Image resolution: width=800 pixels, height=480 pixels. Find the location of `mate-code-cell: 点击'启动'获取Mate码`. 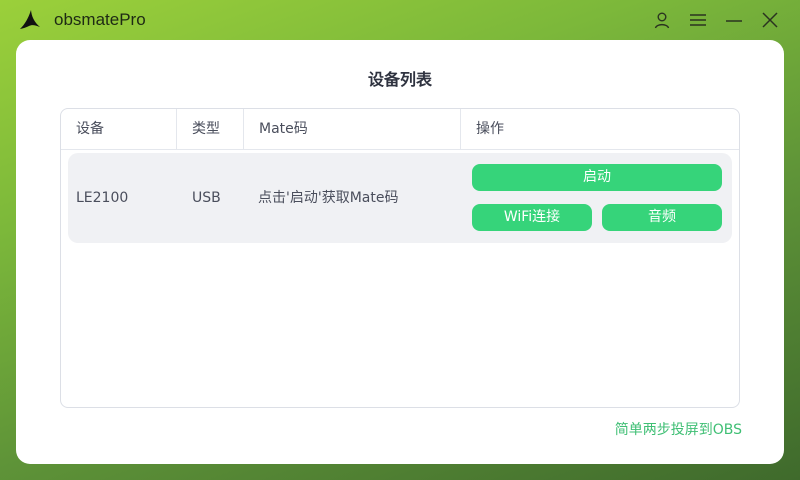

mate-code-cell: 点击'启动'获取Mate码 is located at coordinates (328, 198).